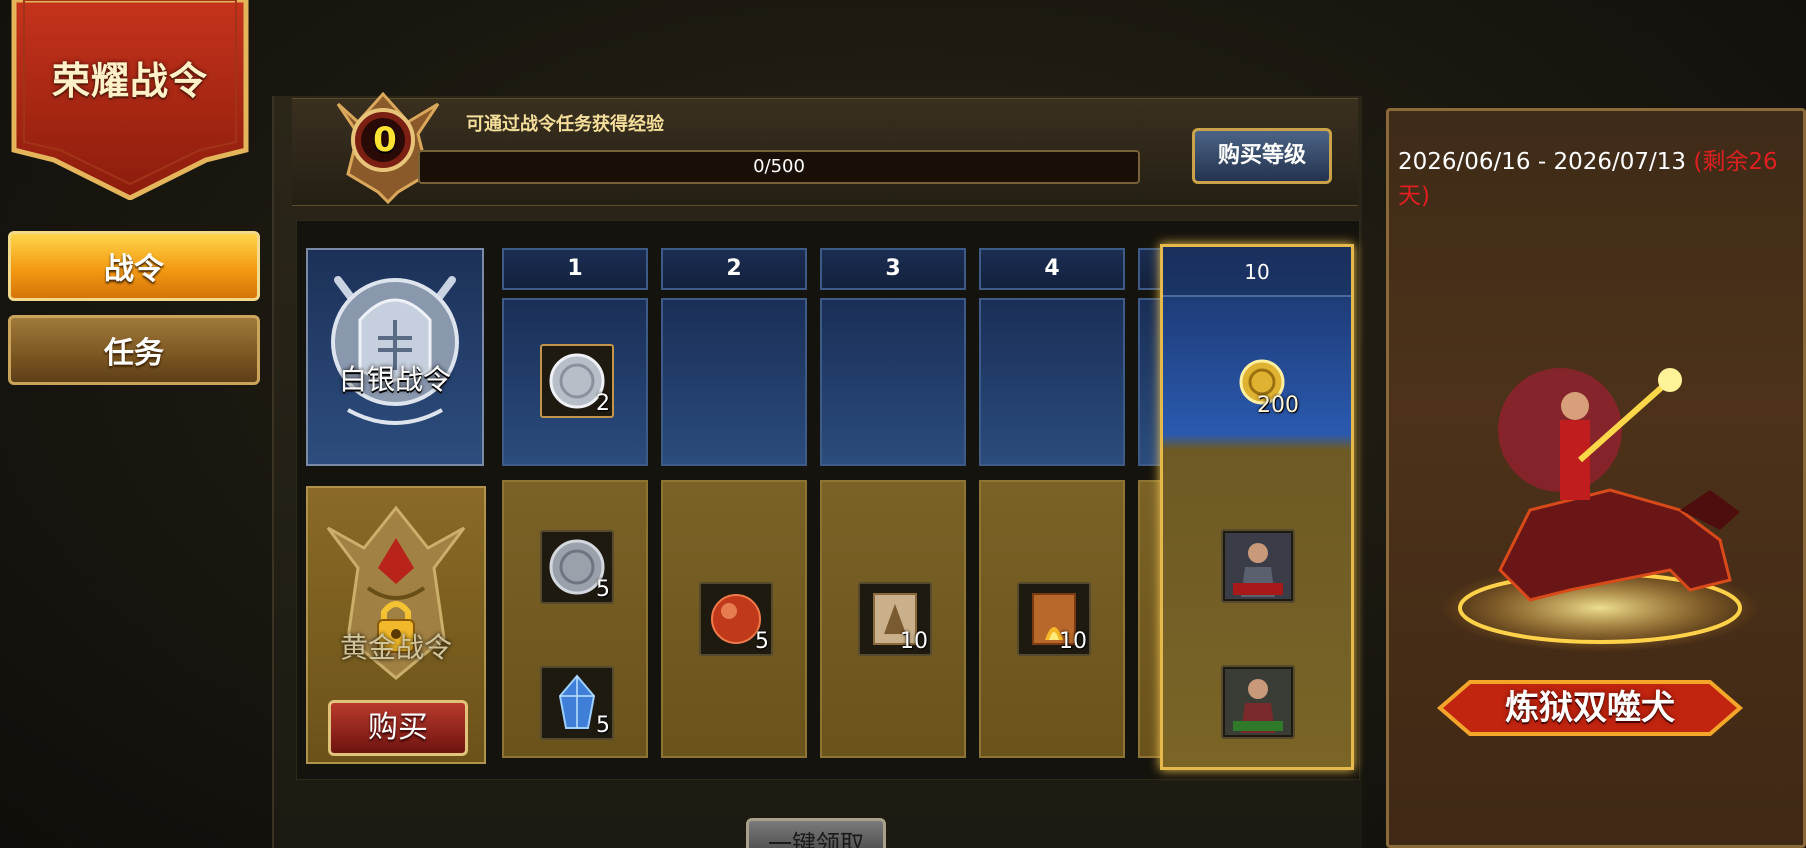 This screenshot has width=1806, height=848. Describe the element at coordinates (1052, 269) in the screenshot. I see `level-header-4: 4` at that location.